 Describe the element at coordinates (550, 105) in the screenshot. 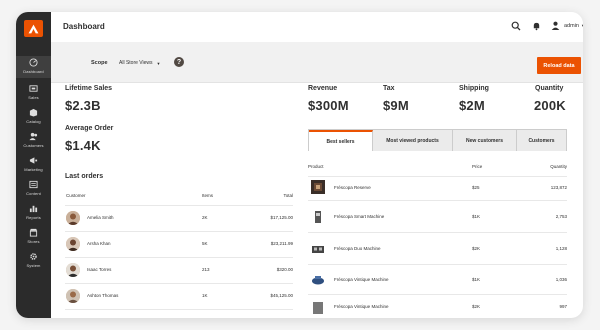

I see `quantity-value: 200K` at that location.